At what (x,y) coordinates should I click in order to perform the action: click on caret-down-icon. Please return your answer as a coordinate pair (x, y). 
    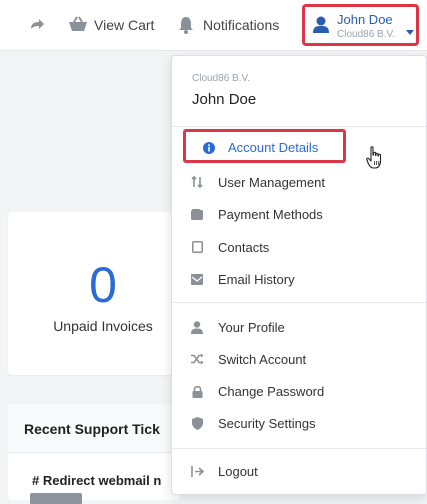
    Looking at the image, I should click on (410, 32).